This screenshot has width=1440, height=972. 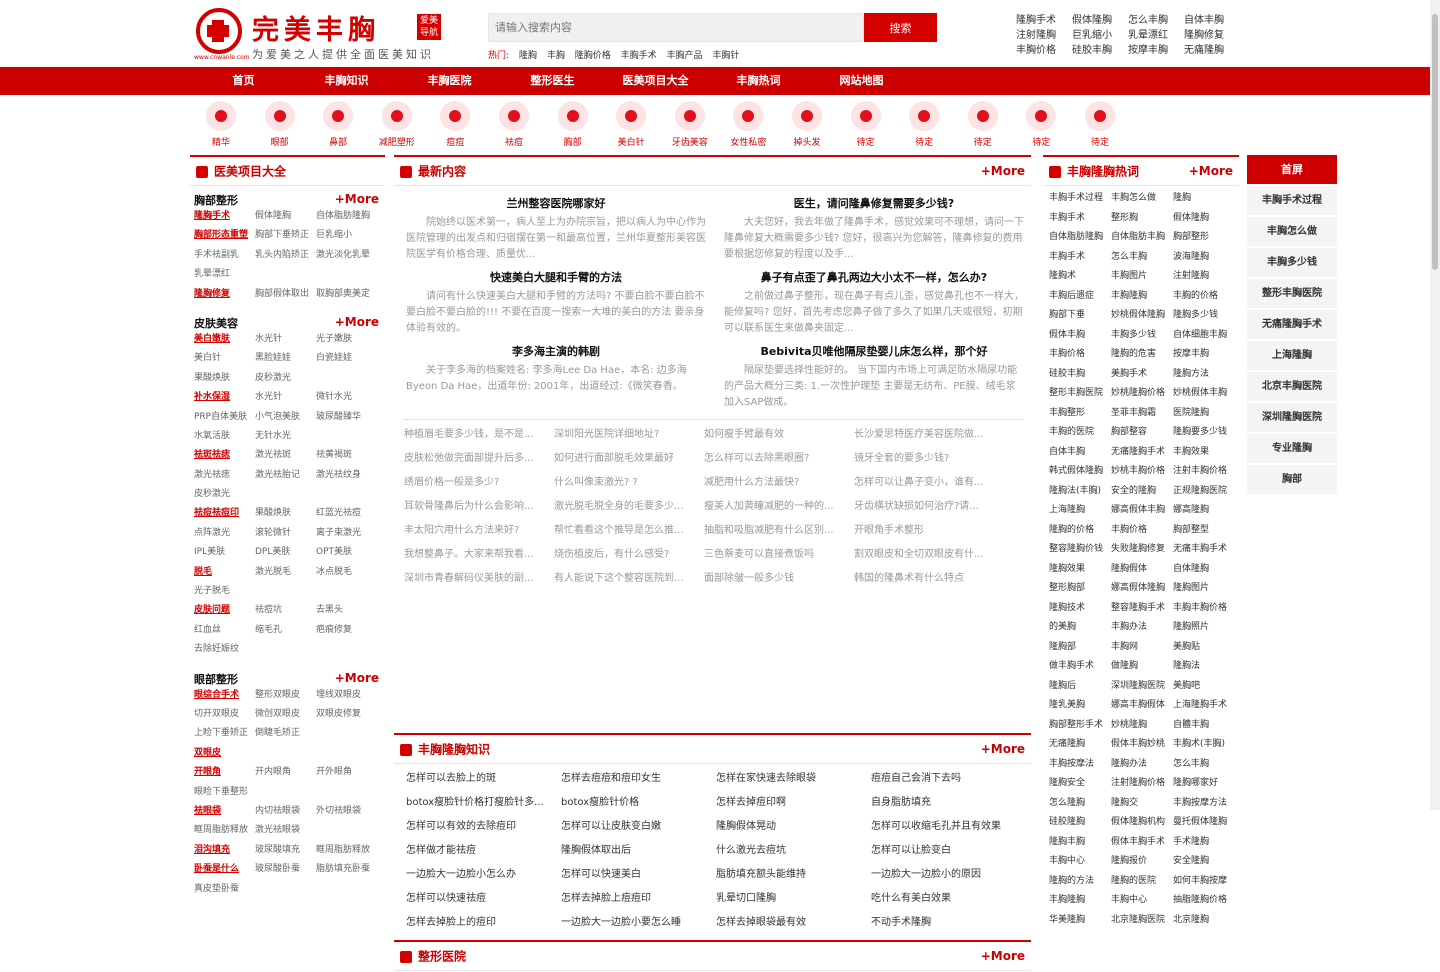 I want to click on hotword-link: 圣菲丰胸霜, so click(x=1142, y=413).